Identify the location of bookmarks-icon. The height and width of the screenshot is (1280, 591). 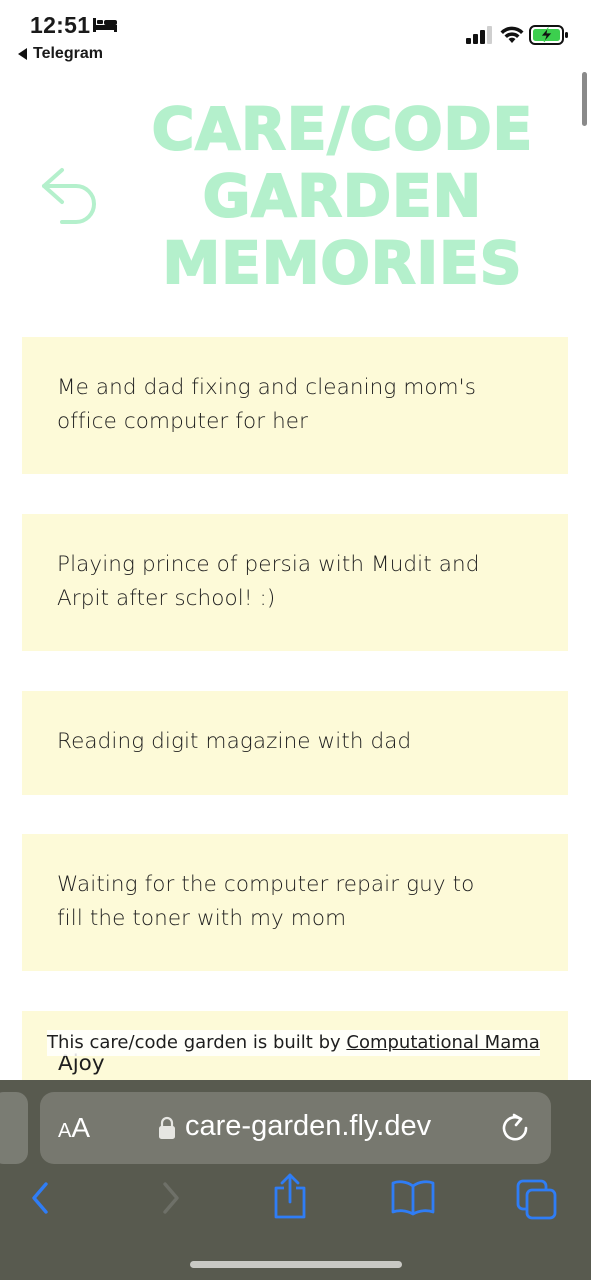
(413, 1197).